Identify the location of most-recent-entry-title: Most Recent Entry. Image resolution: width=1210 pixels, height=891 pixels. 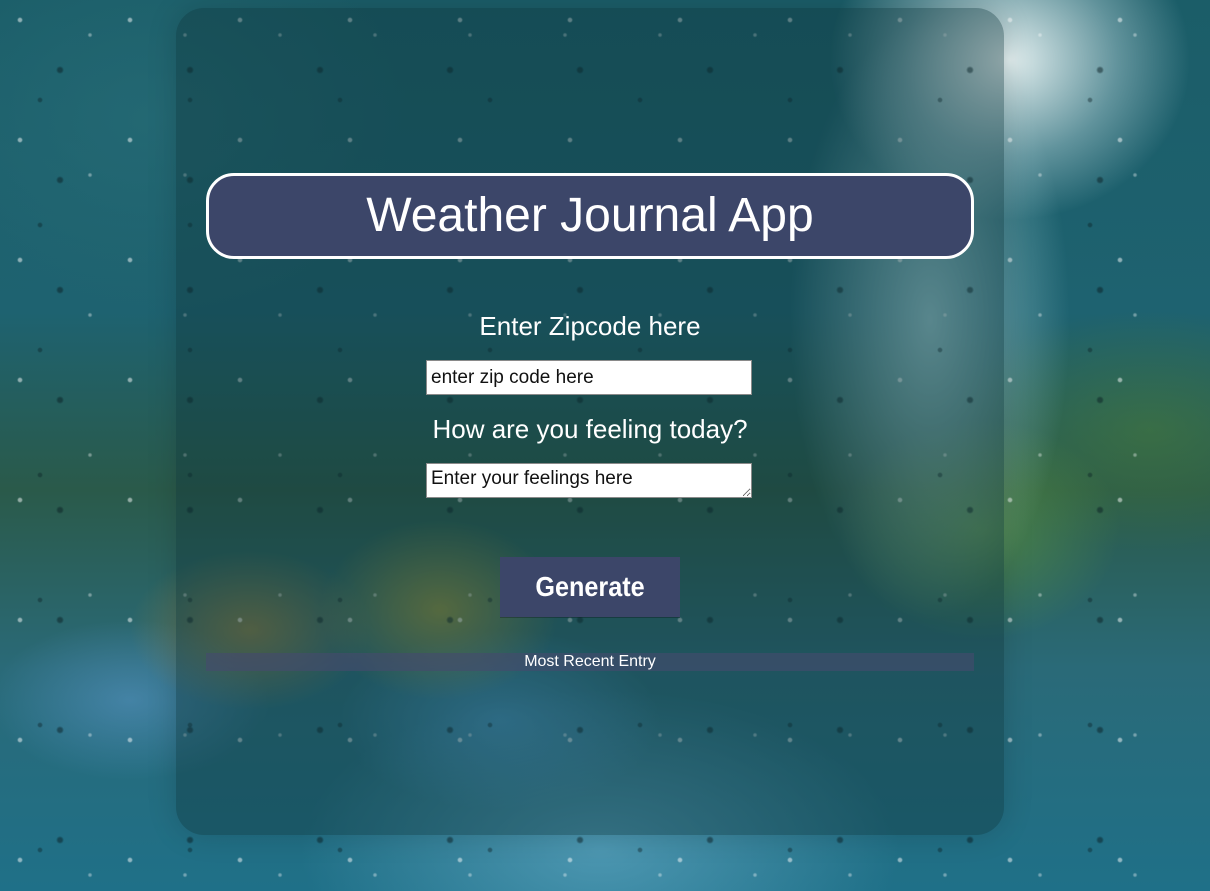
(590, 661).